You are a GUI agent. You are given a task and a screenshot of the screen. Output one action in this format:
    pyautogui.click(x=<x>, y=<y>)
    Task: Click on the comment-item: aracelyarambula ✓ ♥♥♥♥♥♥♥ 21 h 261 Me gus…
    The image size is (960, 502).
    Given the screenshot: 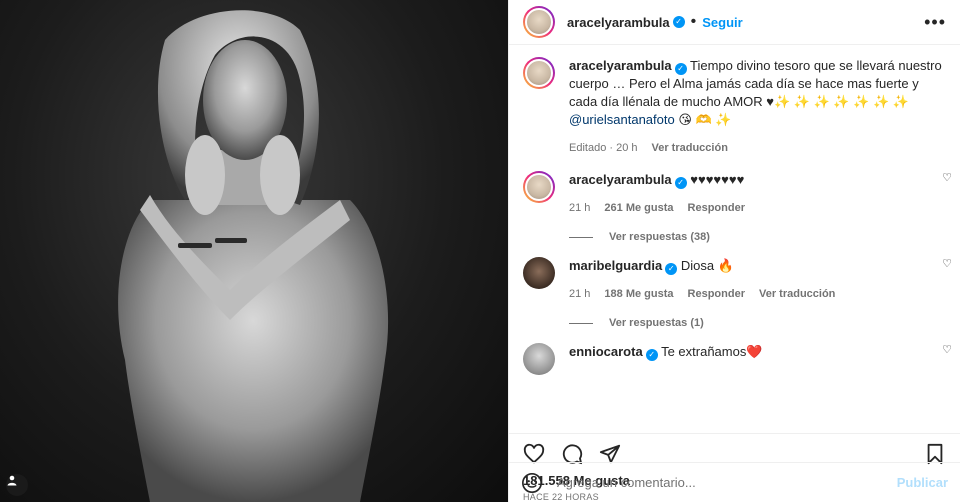 What is the action you would take?
    pyautogui.click(x=737, y=194)
    